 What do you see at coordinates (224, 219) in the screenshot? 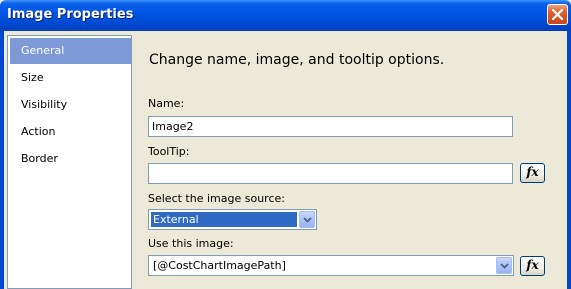
I see `image-source-value: External` at bounding box center [224, 219].